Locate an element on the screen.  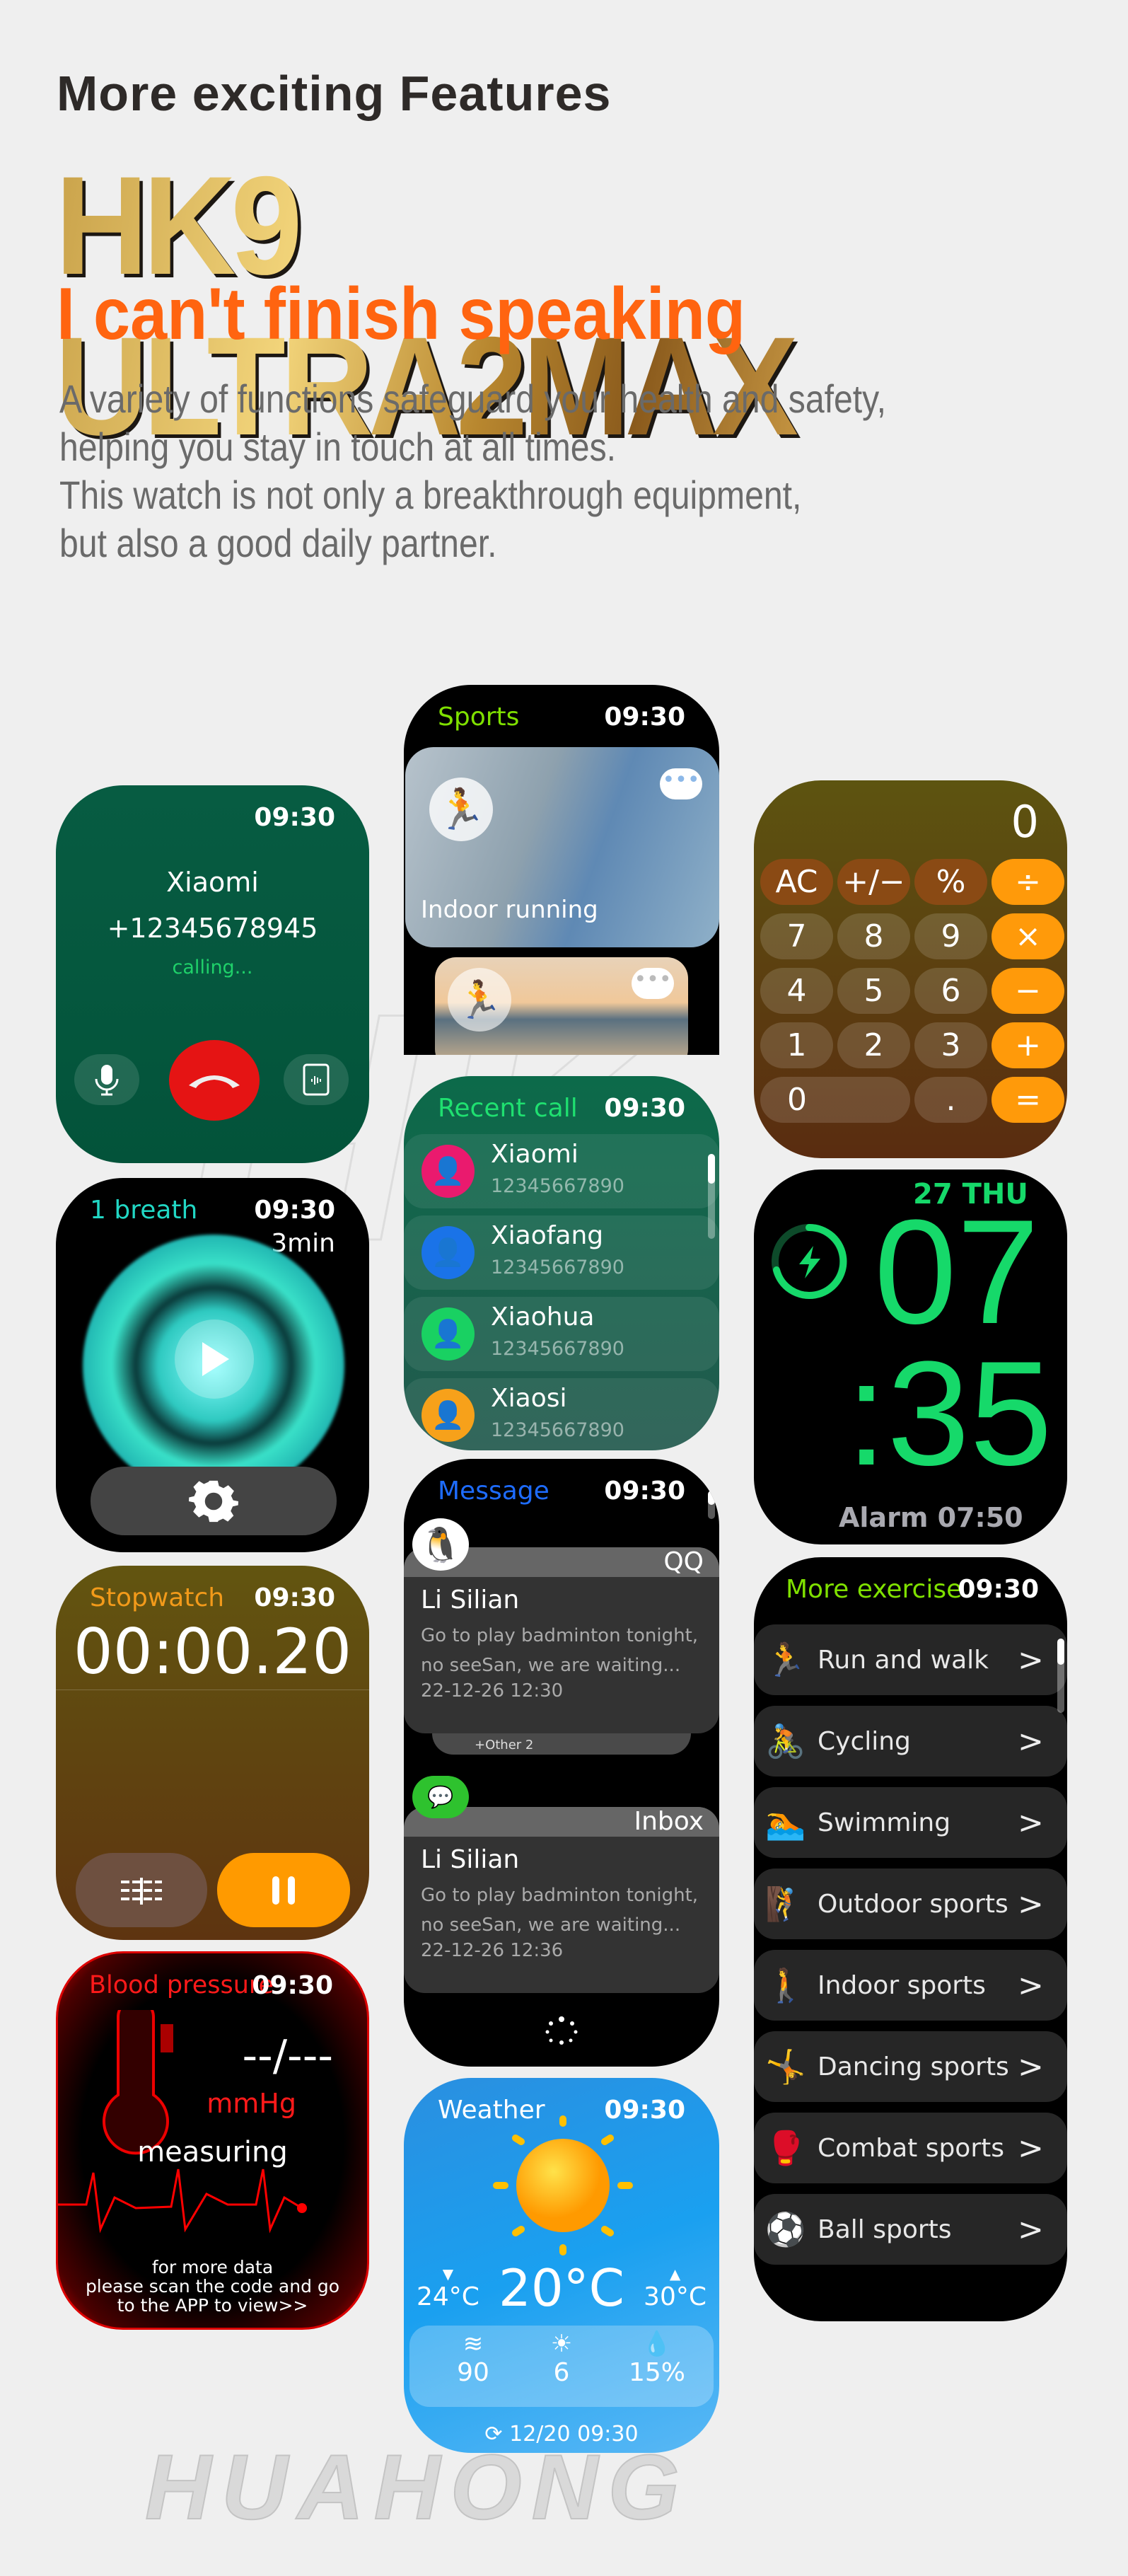
description-line: helping you stay in touch at all times. is located at coordinates (338, 446).